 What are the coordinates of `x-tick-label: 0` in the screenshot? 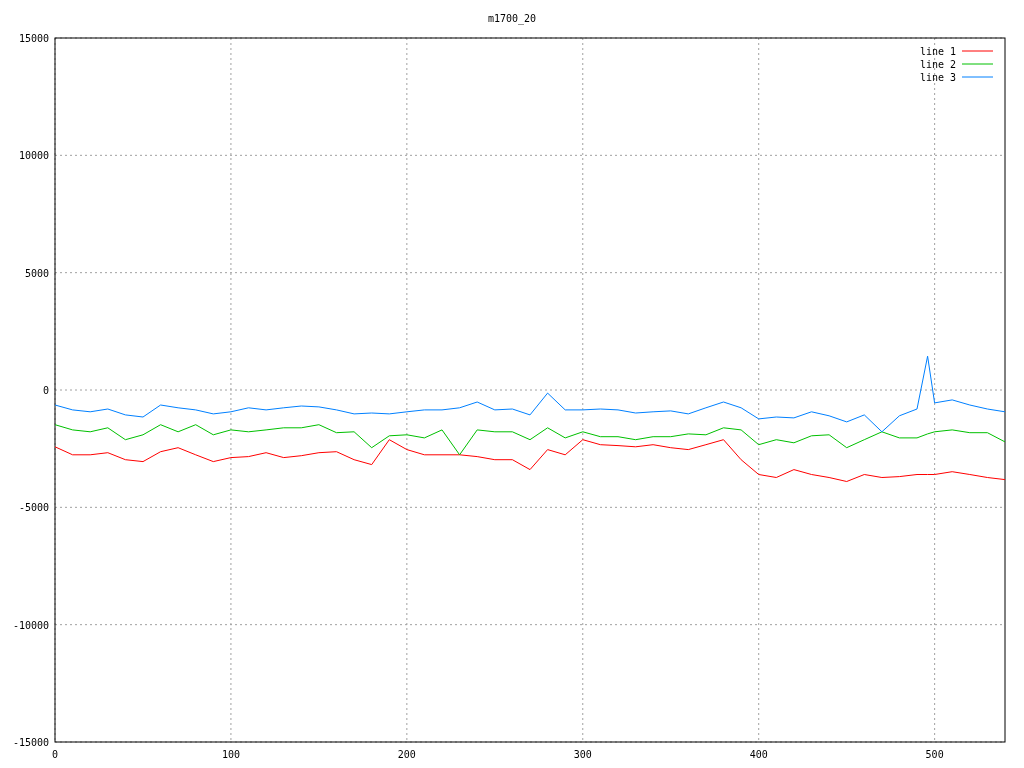 It's located at (55, 754).